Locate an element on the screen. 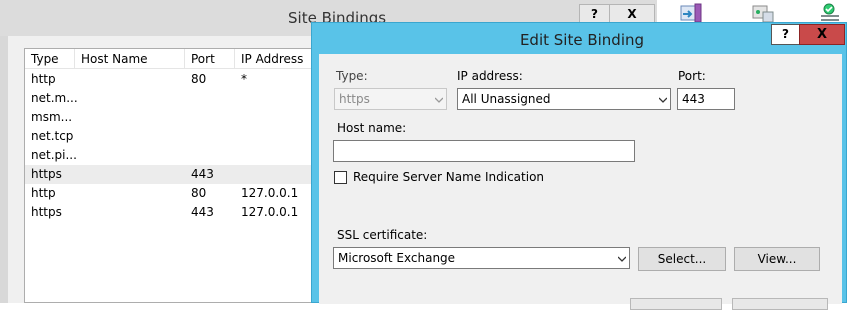  column-header-port: Port is located at coordinates (210, 59).